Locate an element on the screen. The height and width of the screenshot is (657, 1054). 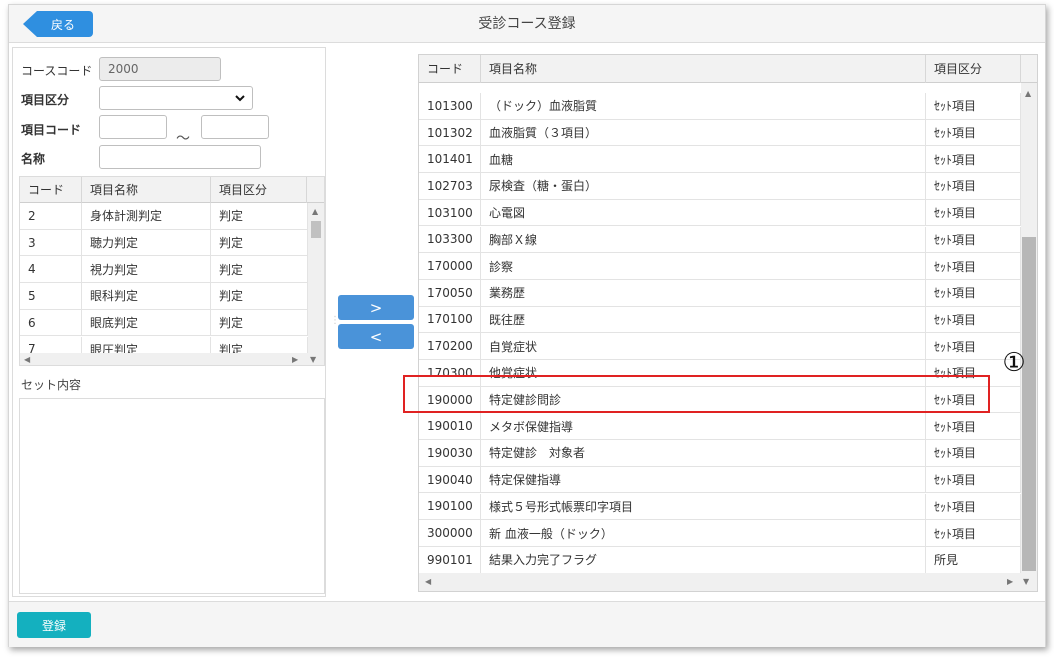
page-title: 受診コース登録 is located at coordinates (527, 24).